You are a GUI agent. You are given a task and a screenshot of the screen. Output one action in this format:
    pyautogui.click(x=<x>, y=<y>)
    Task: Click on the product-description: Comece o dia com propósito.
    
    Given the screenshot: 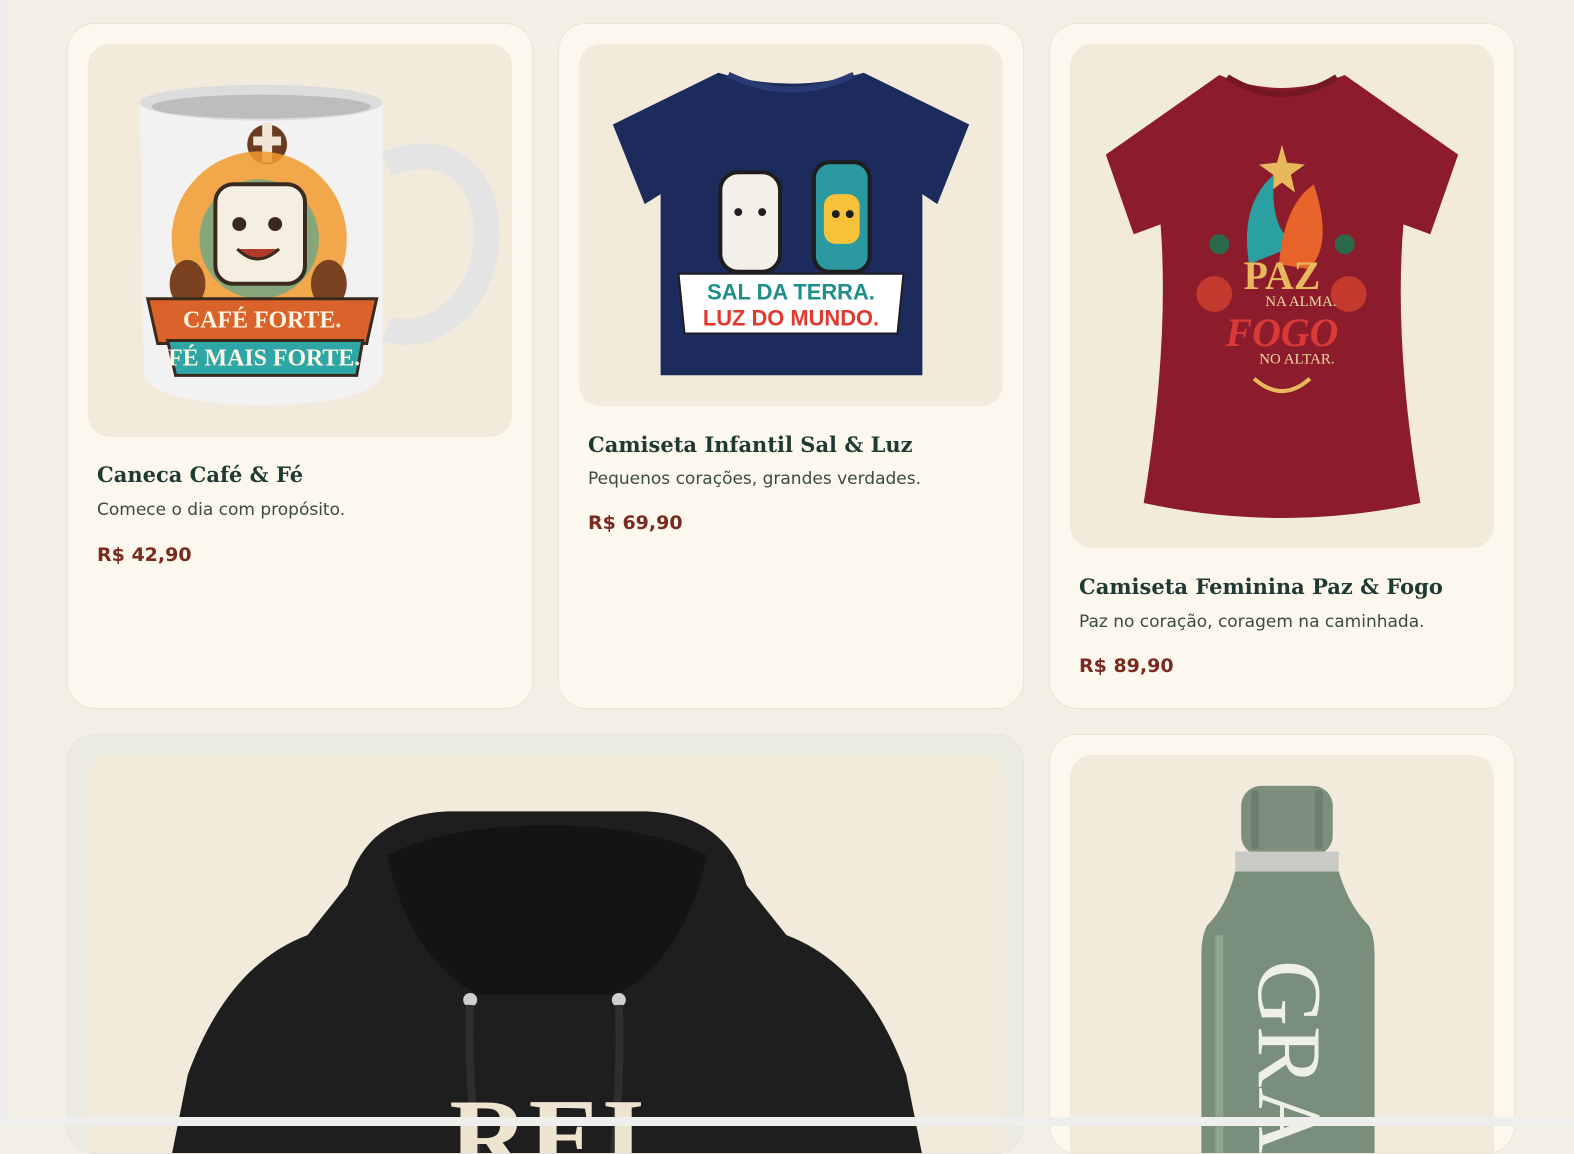 What is the action you would take?
    pyautogui.click(x=221, y=510)
    